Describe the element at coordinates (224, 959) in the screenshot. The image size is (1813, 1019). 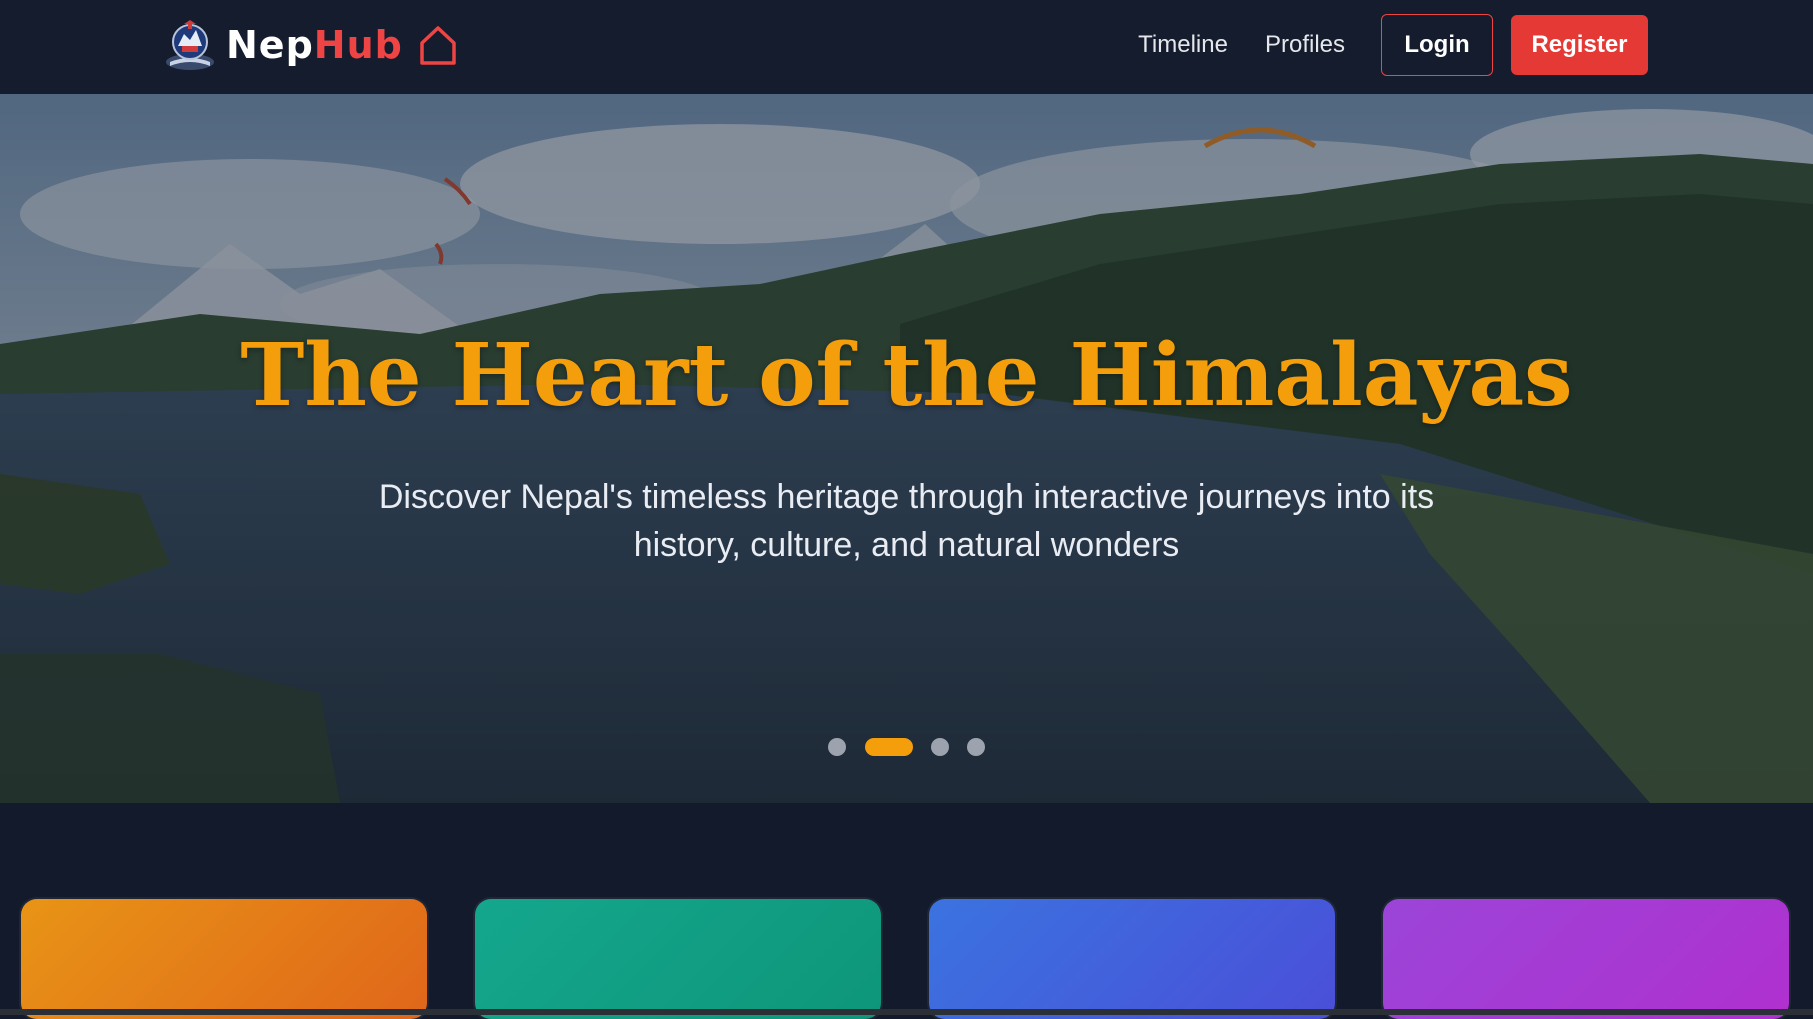
I see `feature-card-orange` at that location.